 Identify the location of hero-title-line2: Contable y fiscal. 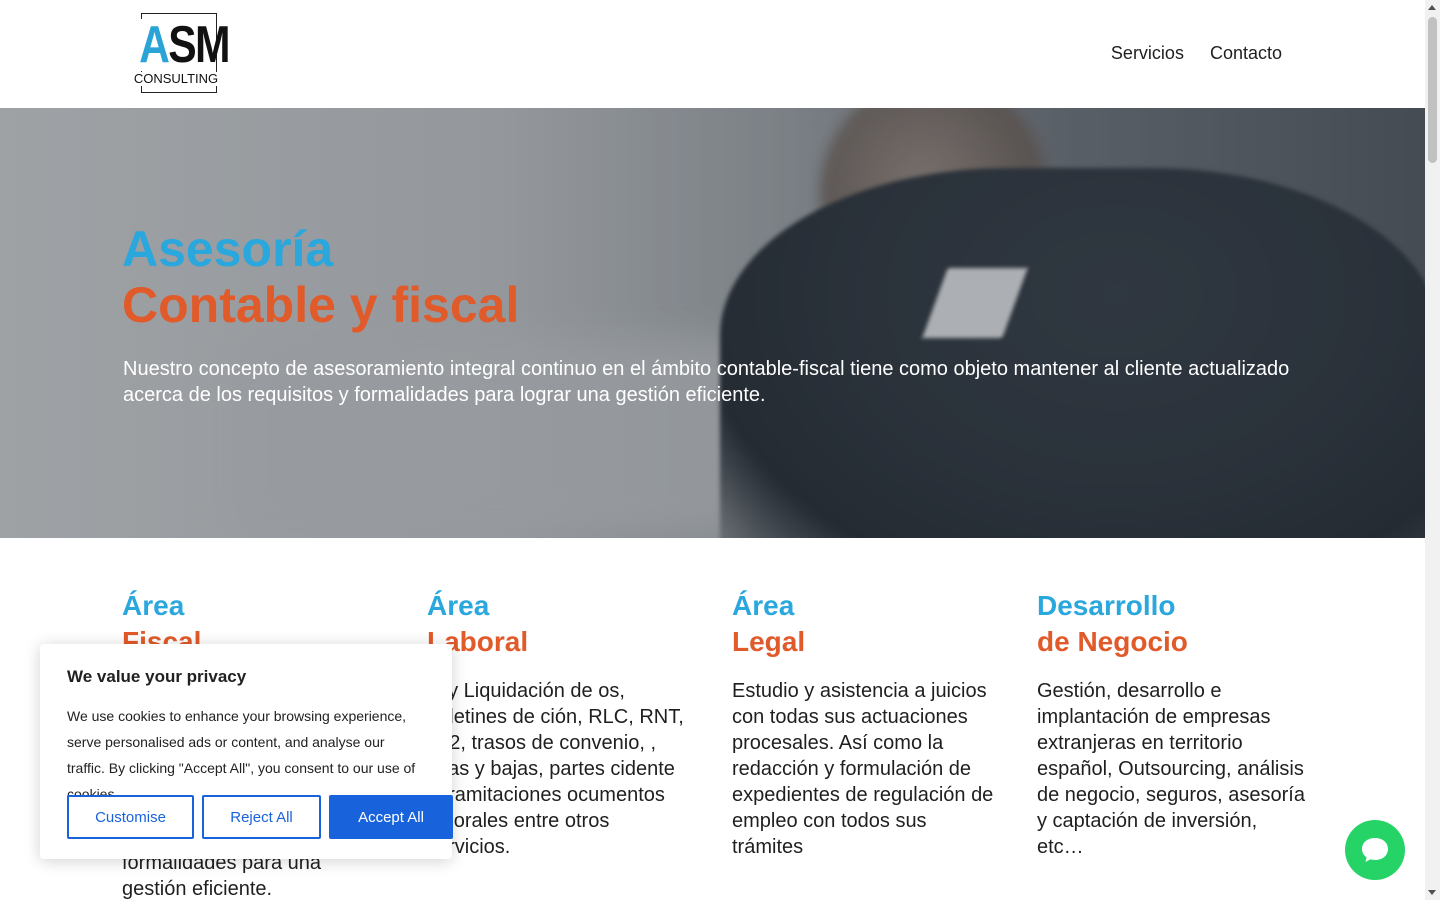
(321, 305).